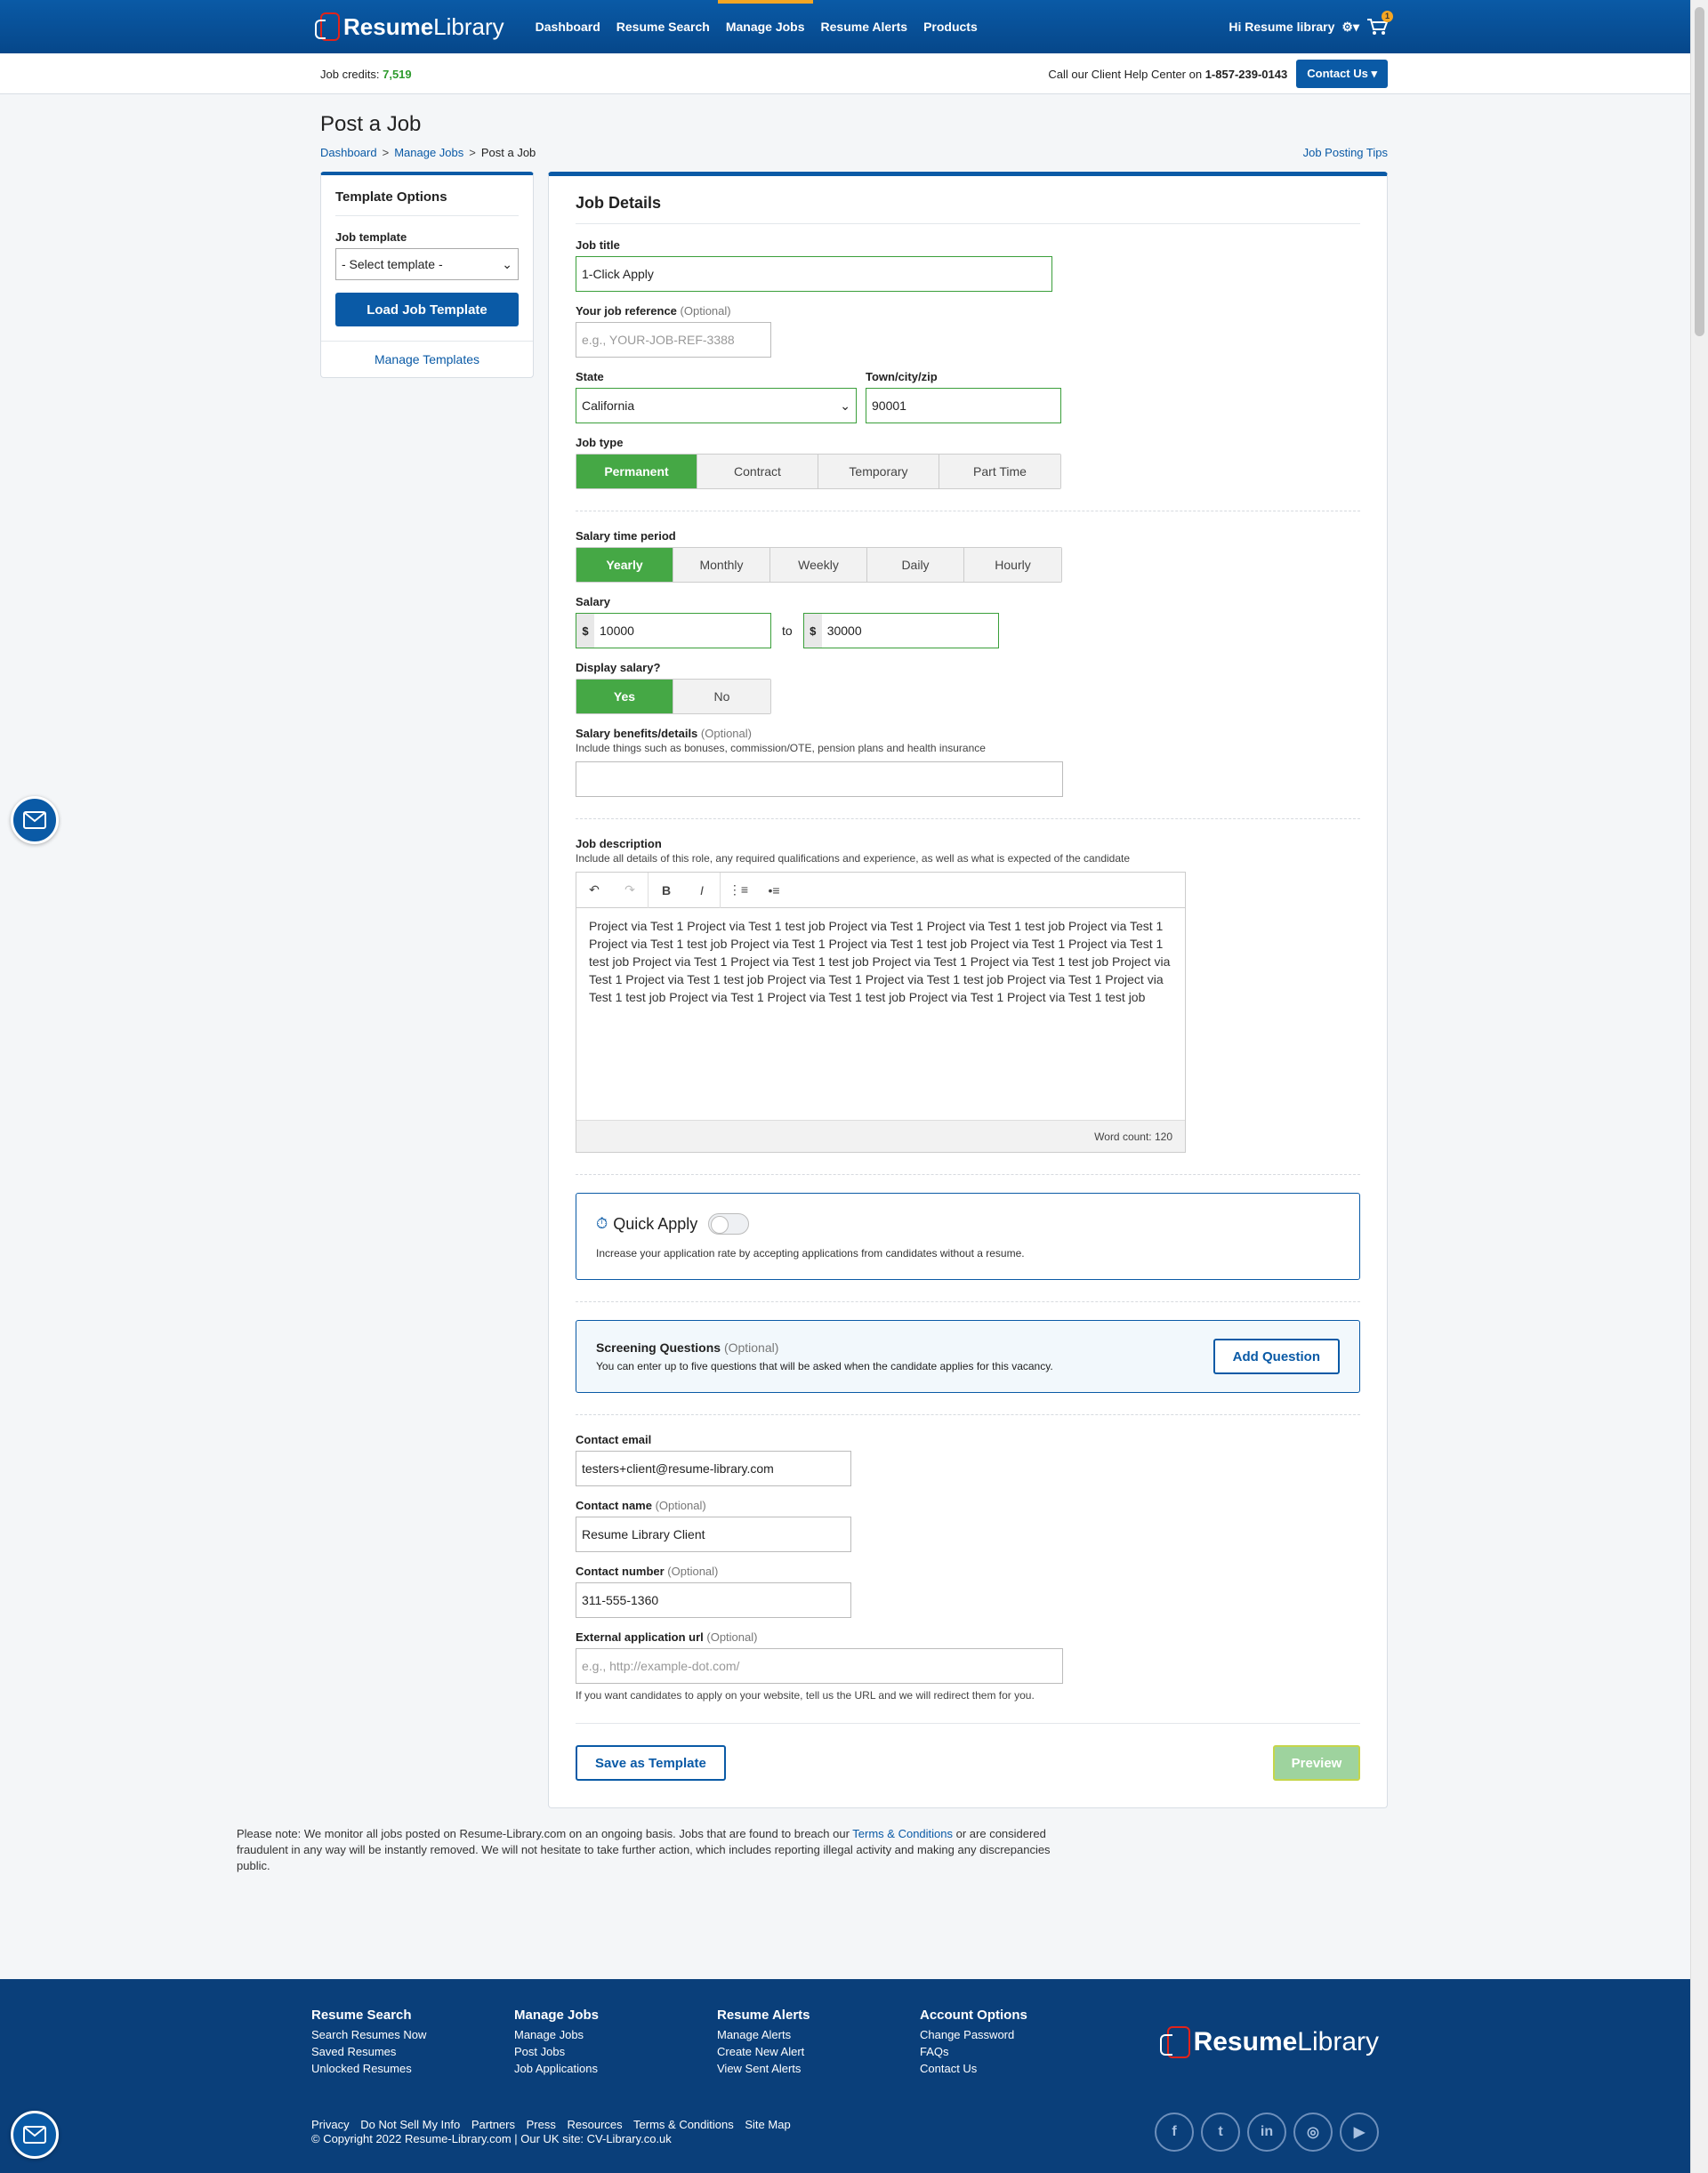 Image resolution: width=1708 pixels, height=2173 pixels. Describe the element at coordinates (774, 890) in the screenshot. I see `bulleted-list-icon: •≡` at that location.